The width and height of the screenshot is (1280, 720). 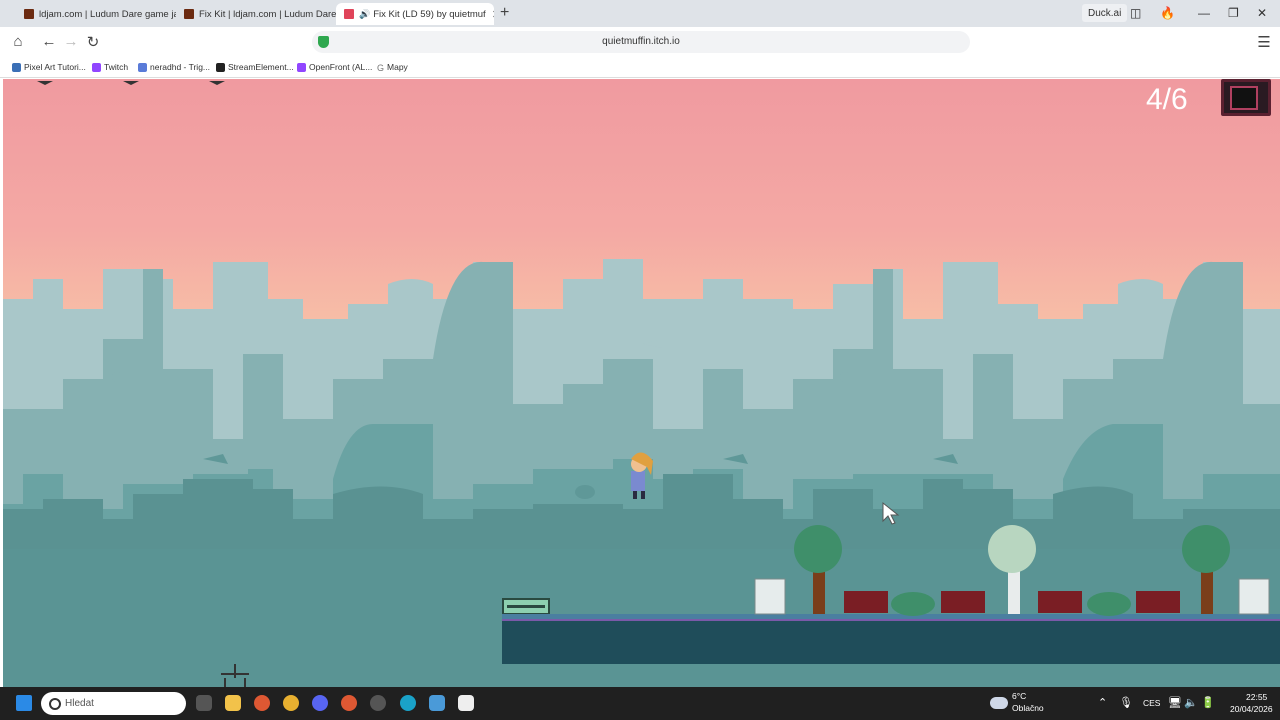 What do you see at coordinates (1135, 13) in the screenshot?
I see `sidebar-toggle-icon: ◫` at bounding box center [1135, 13].